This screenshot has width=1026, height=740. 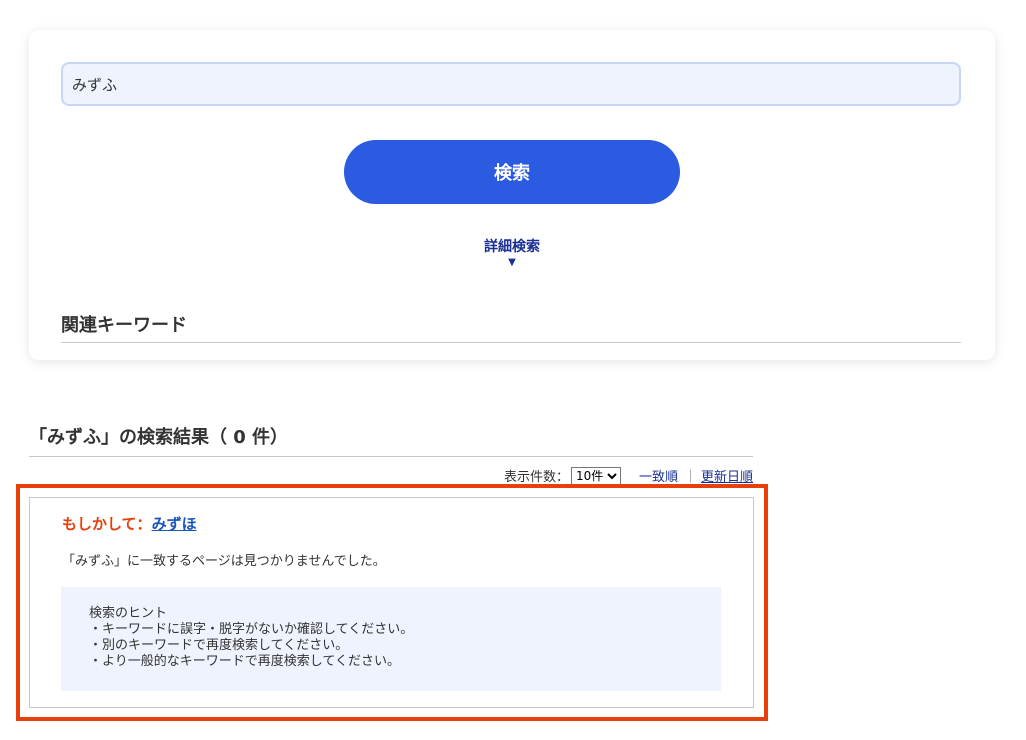 I want to click on results-controls: 表示件数： 10件 一致順 ｜ 更新日順, so click(x=628, y=475).